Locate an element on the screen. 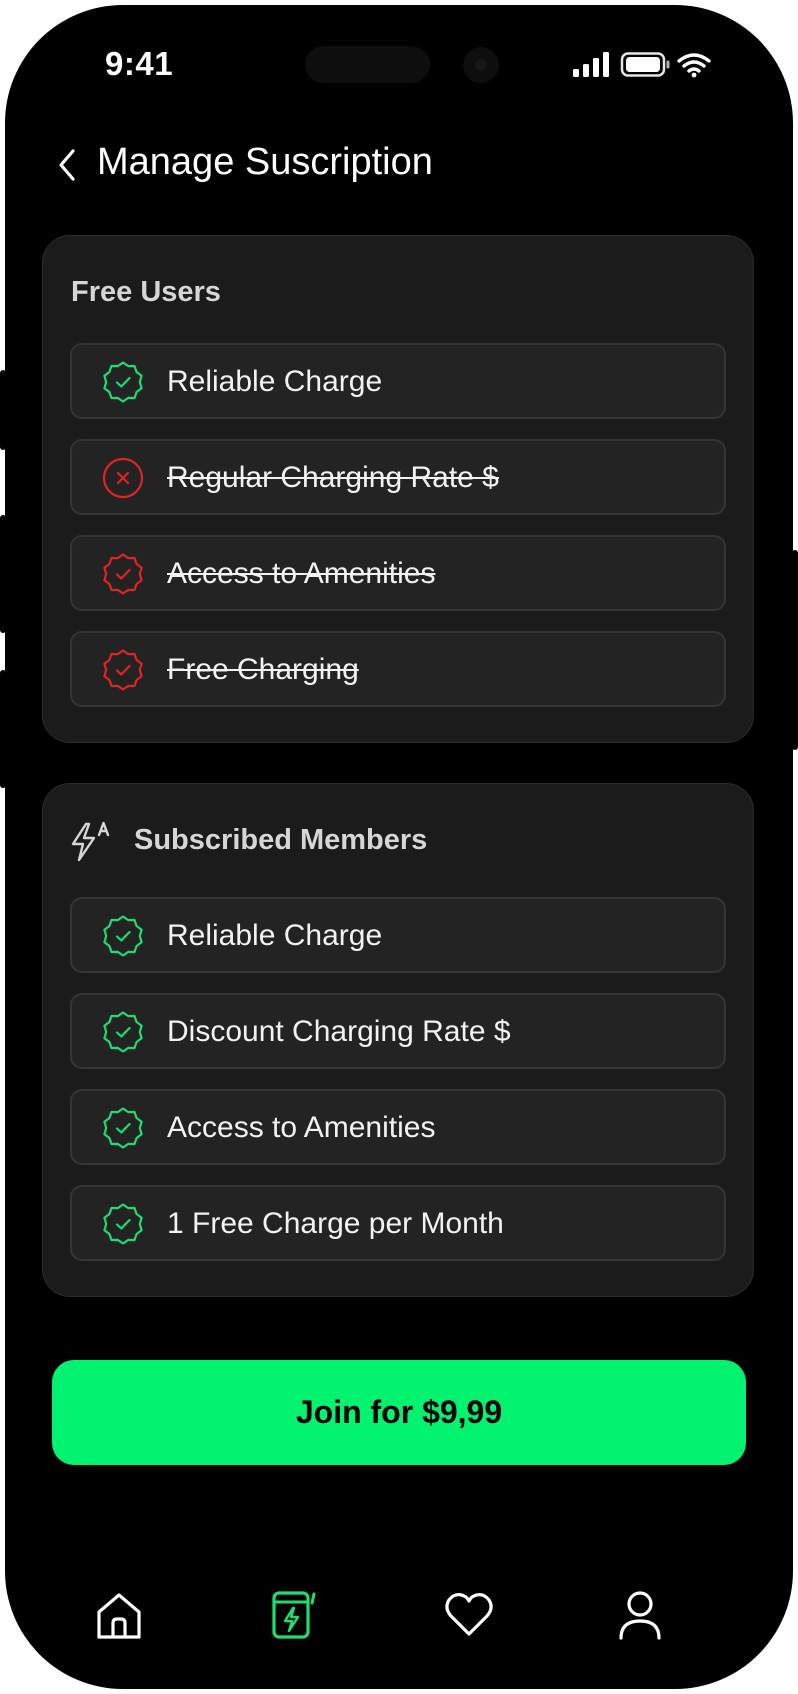 The width and height of the screenshot is (798, 1694). feature-label: Regular Charging Rate $ is located at coordinates (333, 477).